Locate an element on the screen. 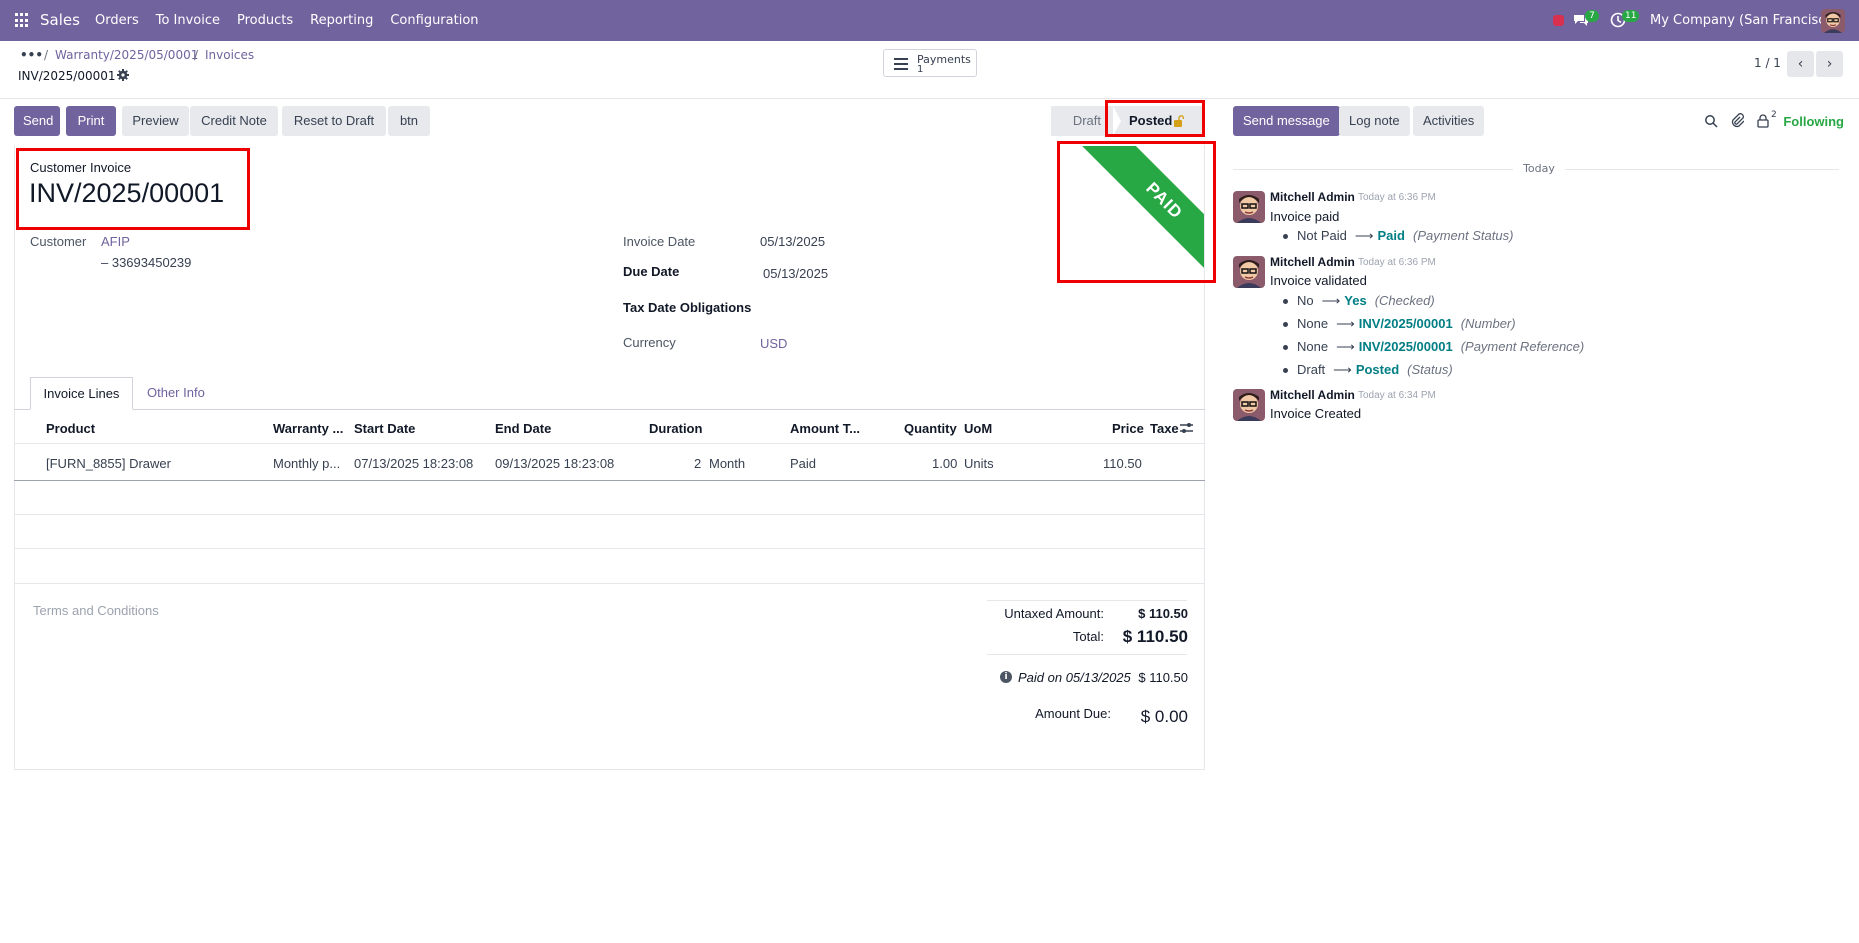 This screenshot has width=1859, height=943. gear-icon is located at coordinates (123, 75).